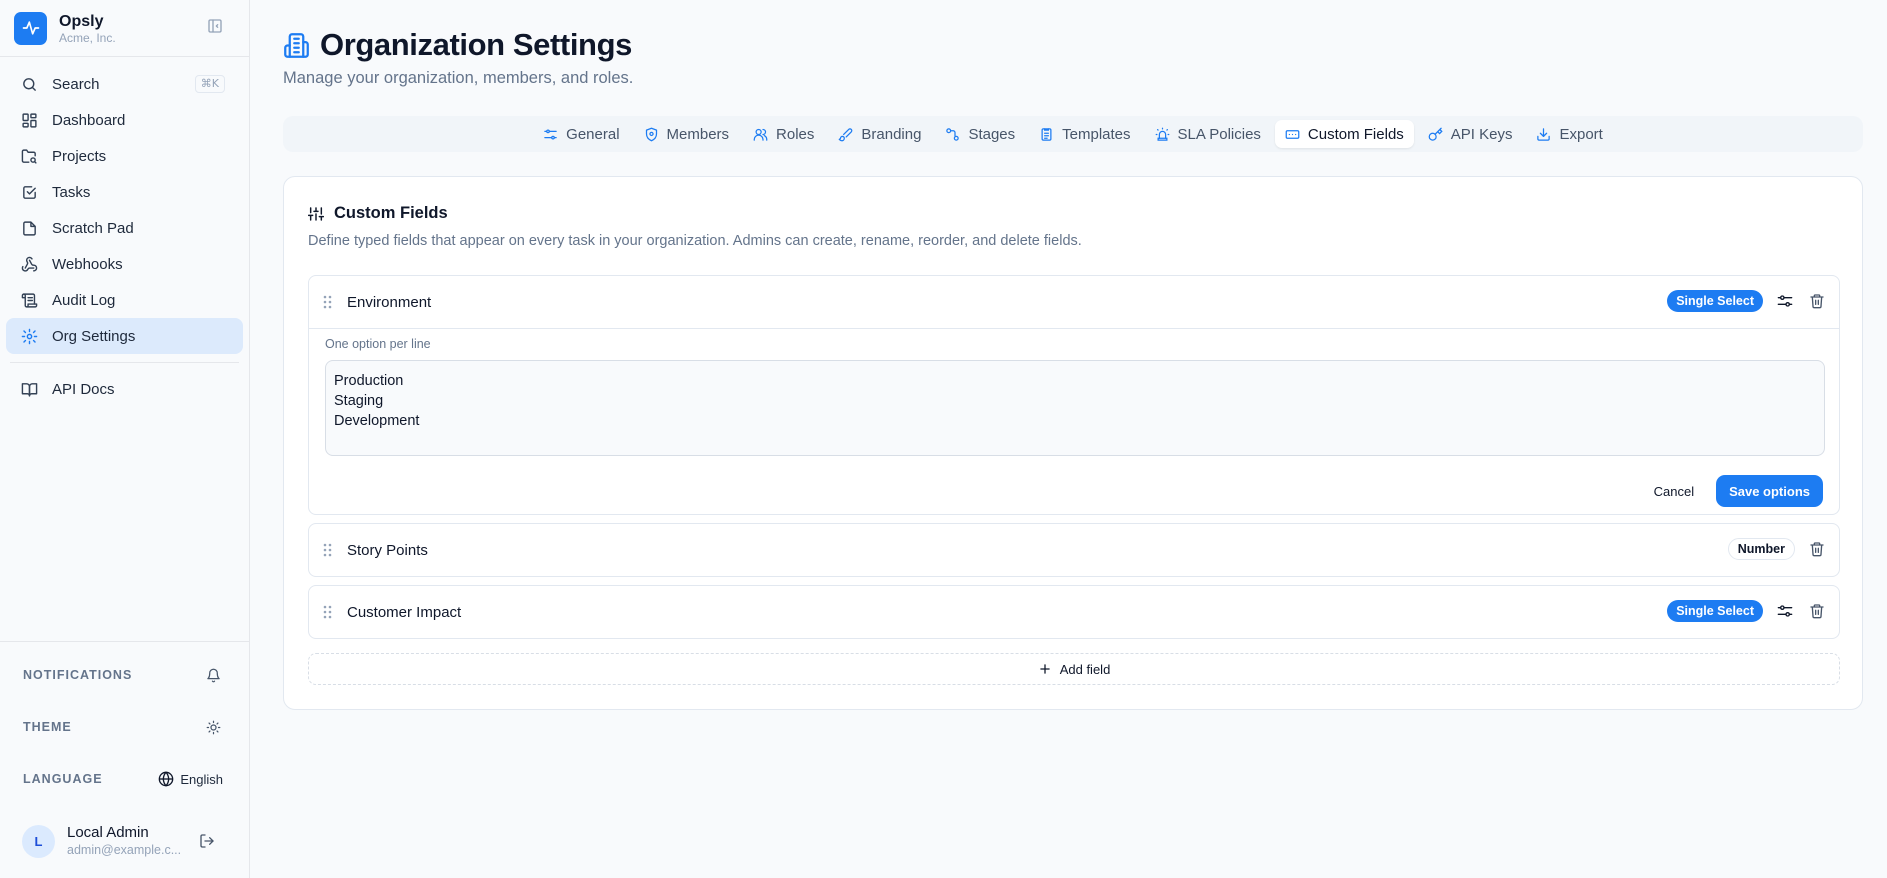 The image size is (1887, 878). I want to click on shield-icon, so click(651, 134).